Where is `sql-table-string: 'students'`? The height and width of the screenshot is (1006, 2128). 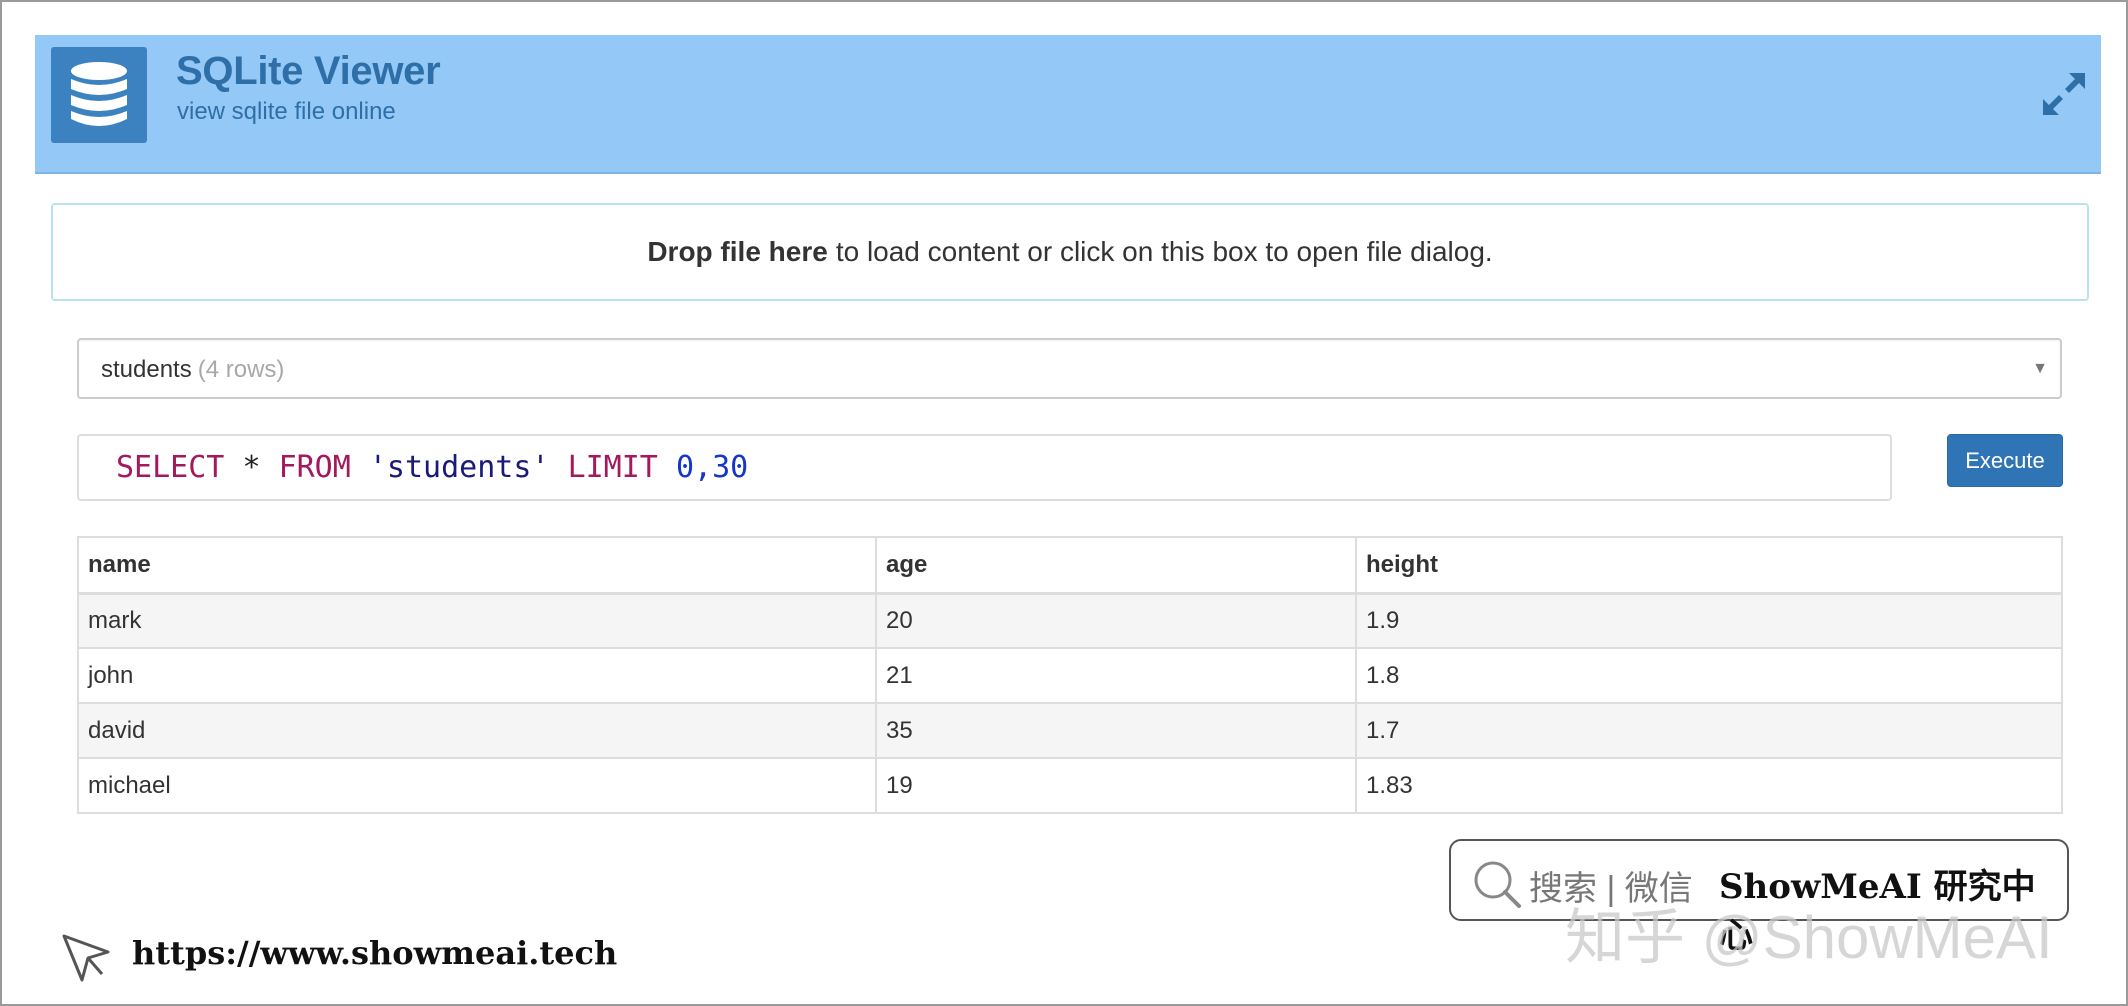 sql-table-string: 'students' is located at coordinates (459, 467).